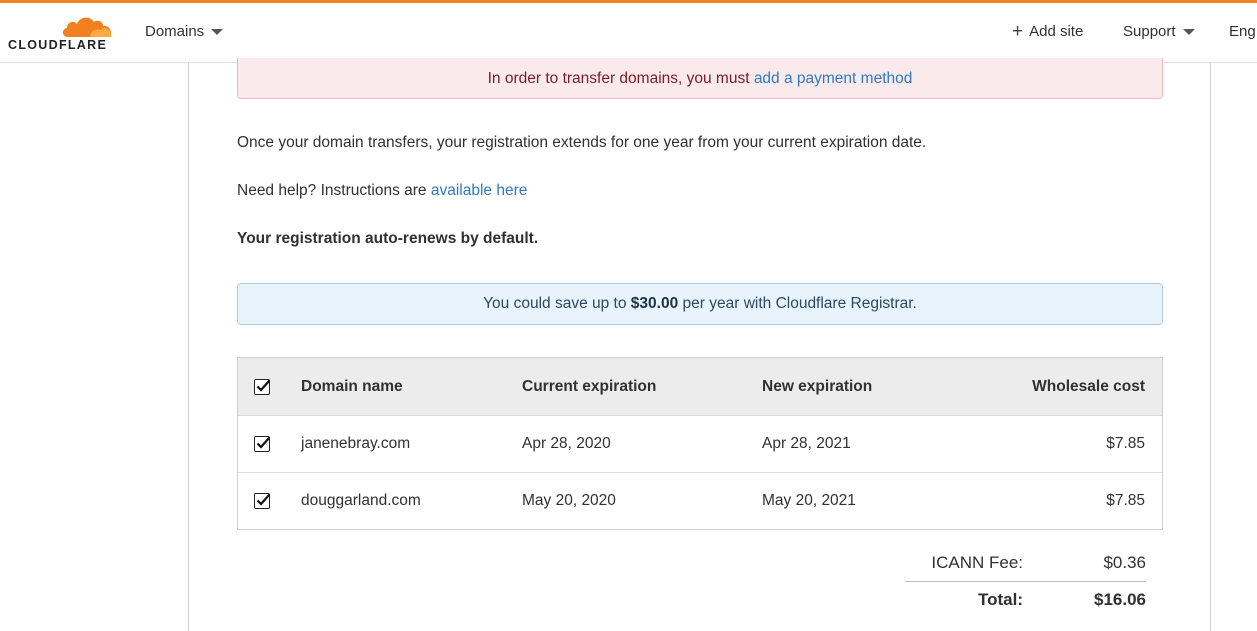  Describe the element at coordinates (58, 45) in the screenshot. I see `logo-wordmark: CLOUDFLARE` at that location.